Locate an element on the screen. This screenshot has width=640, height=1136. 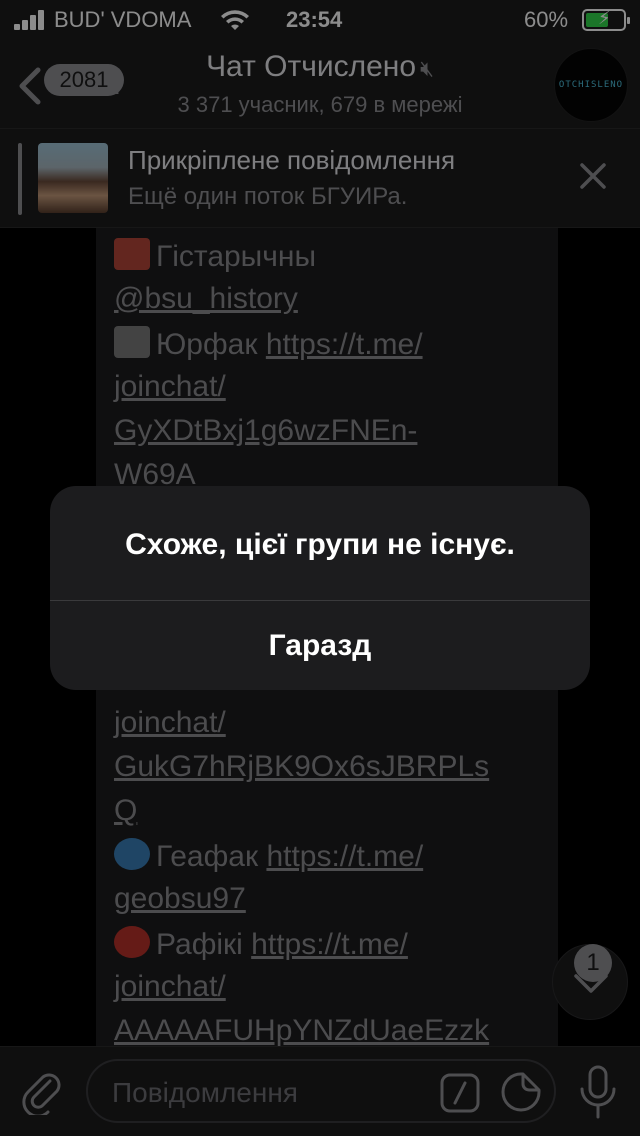
alert-message: Схоже, цієї групи не існує. is located at coordinates (320, 544).